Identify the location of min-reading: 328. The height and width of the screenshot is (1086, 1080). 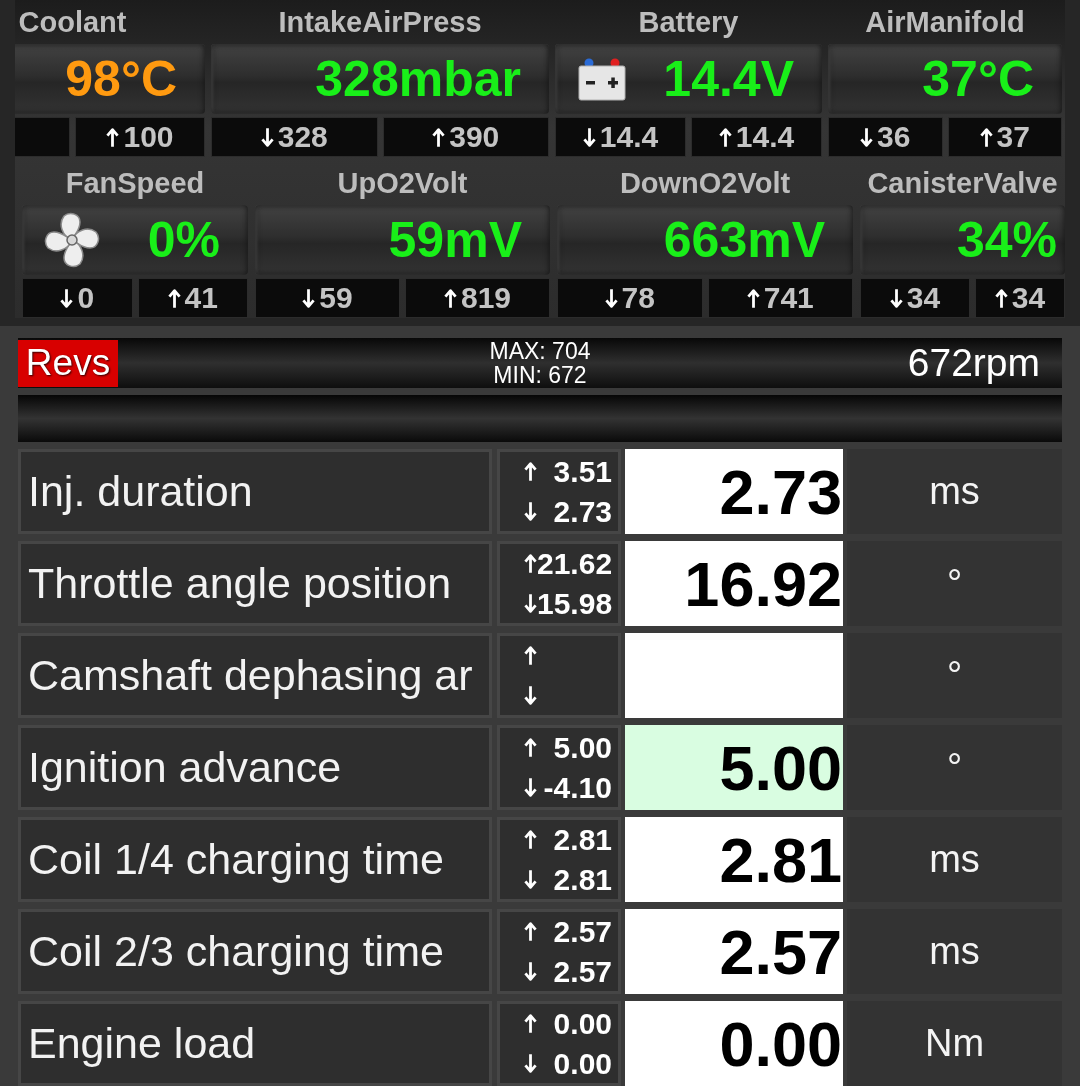
(302, 137).